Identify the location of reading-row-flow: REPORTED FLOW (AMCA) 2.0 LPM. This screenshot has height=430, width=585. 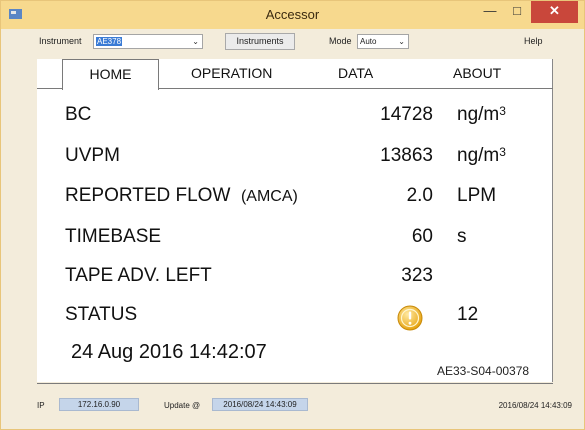
(295, 200).